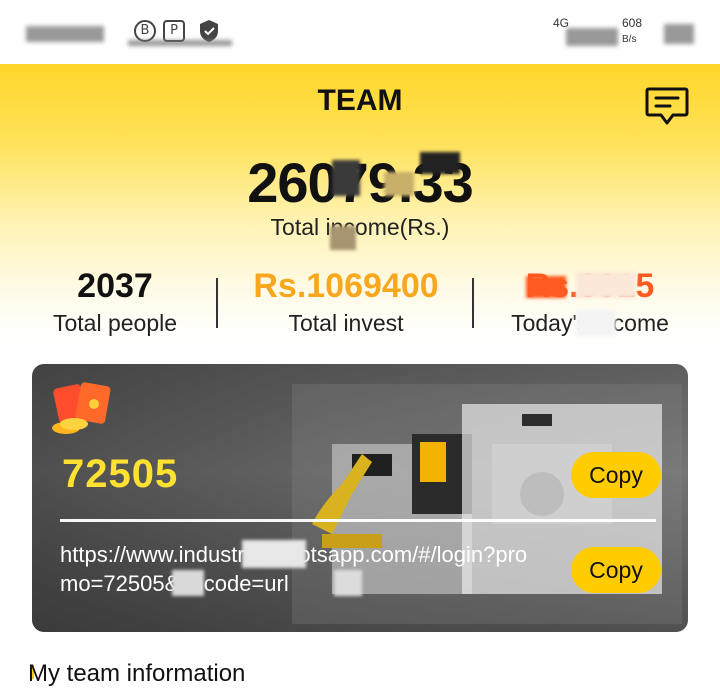  I want to click on status-bar: B P 4G 608 B/s, so click(360, 32).